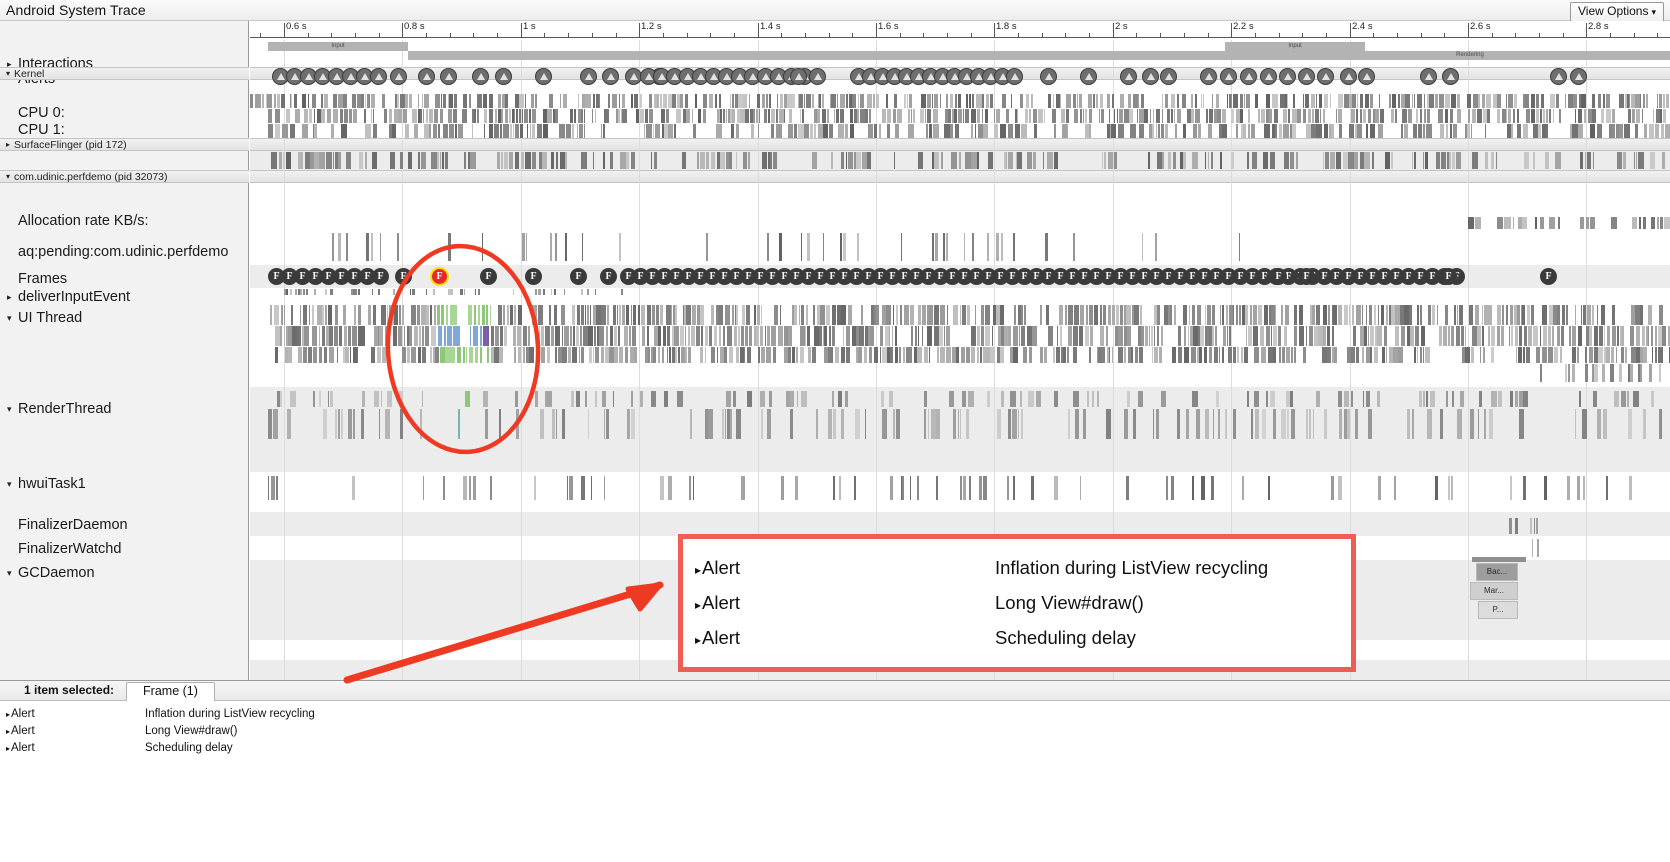  What do you see at coordinates (12, 409) in the screenshot?
I see `expander-icon: ▾` at bounding box center [12, 409].